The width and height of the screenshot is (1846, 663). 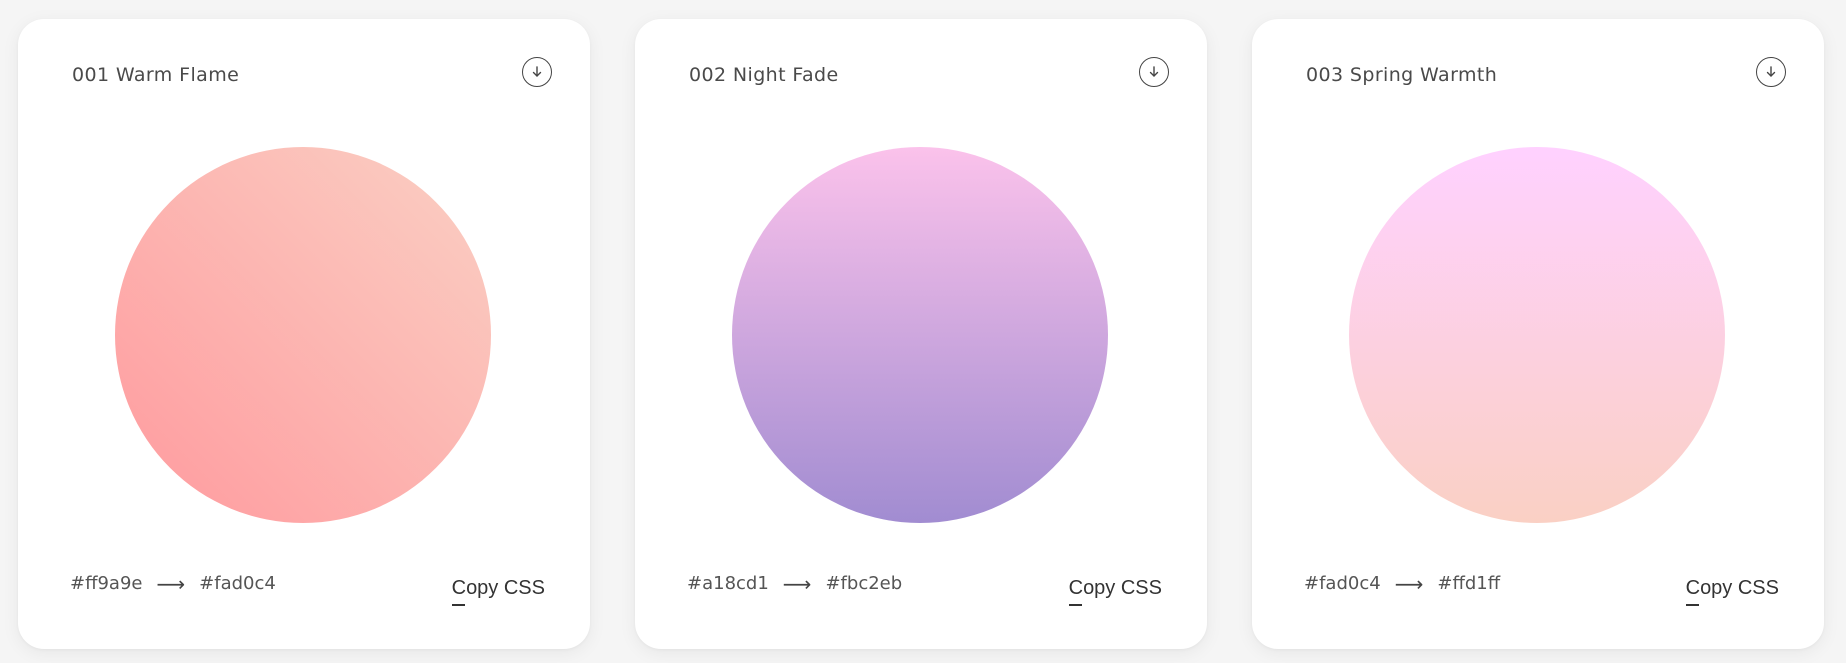 I want to click on gradient-title: 002 Night Fade, so click(x=764, y=75).